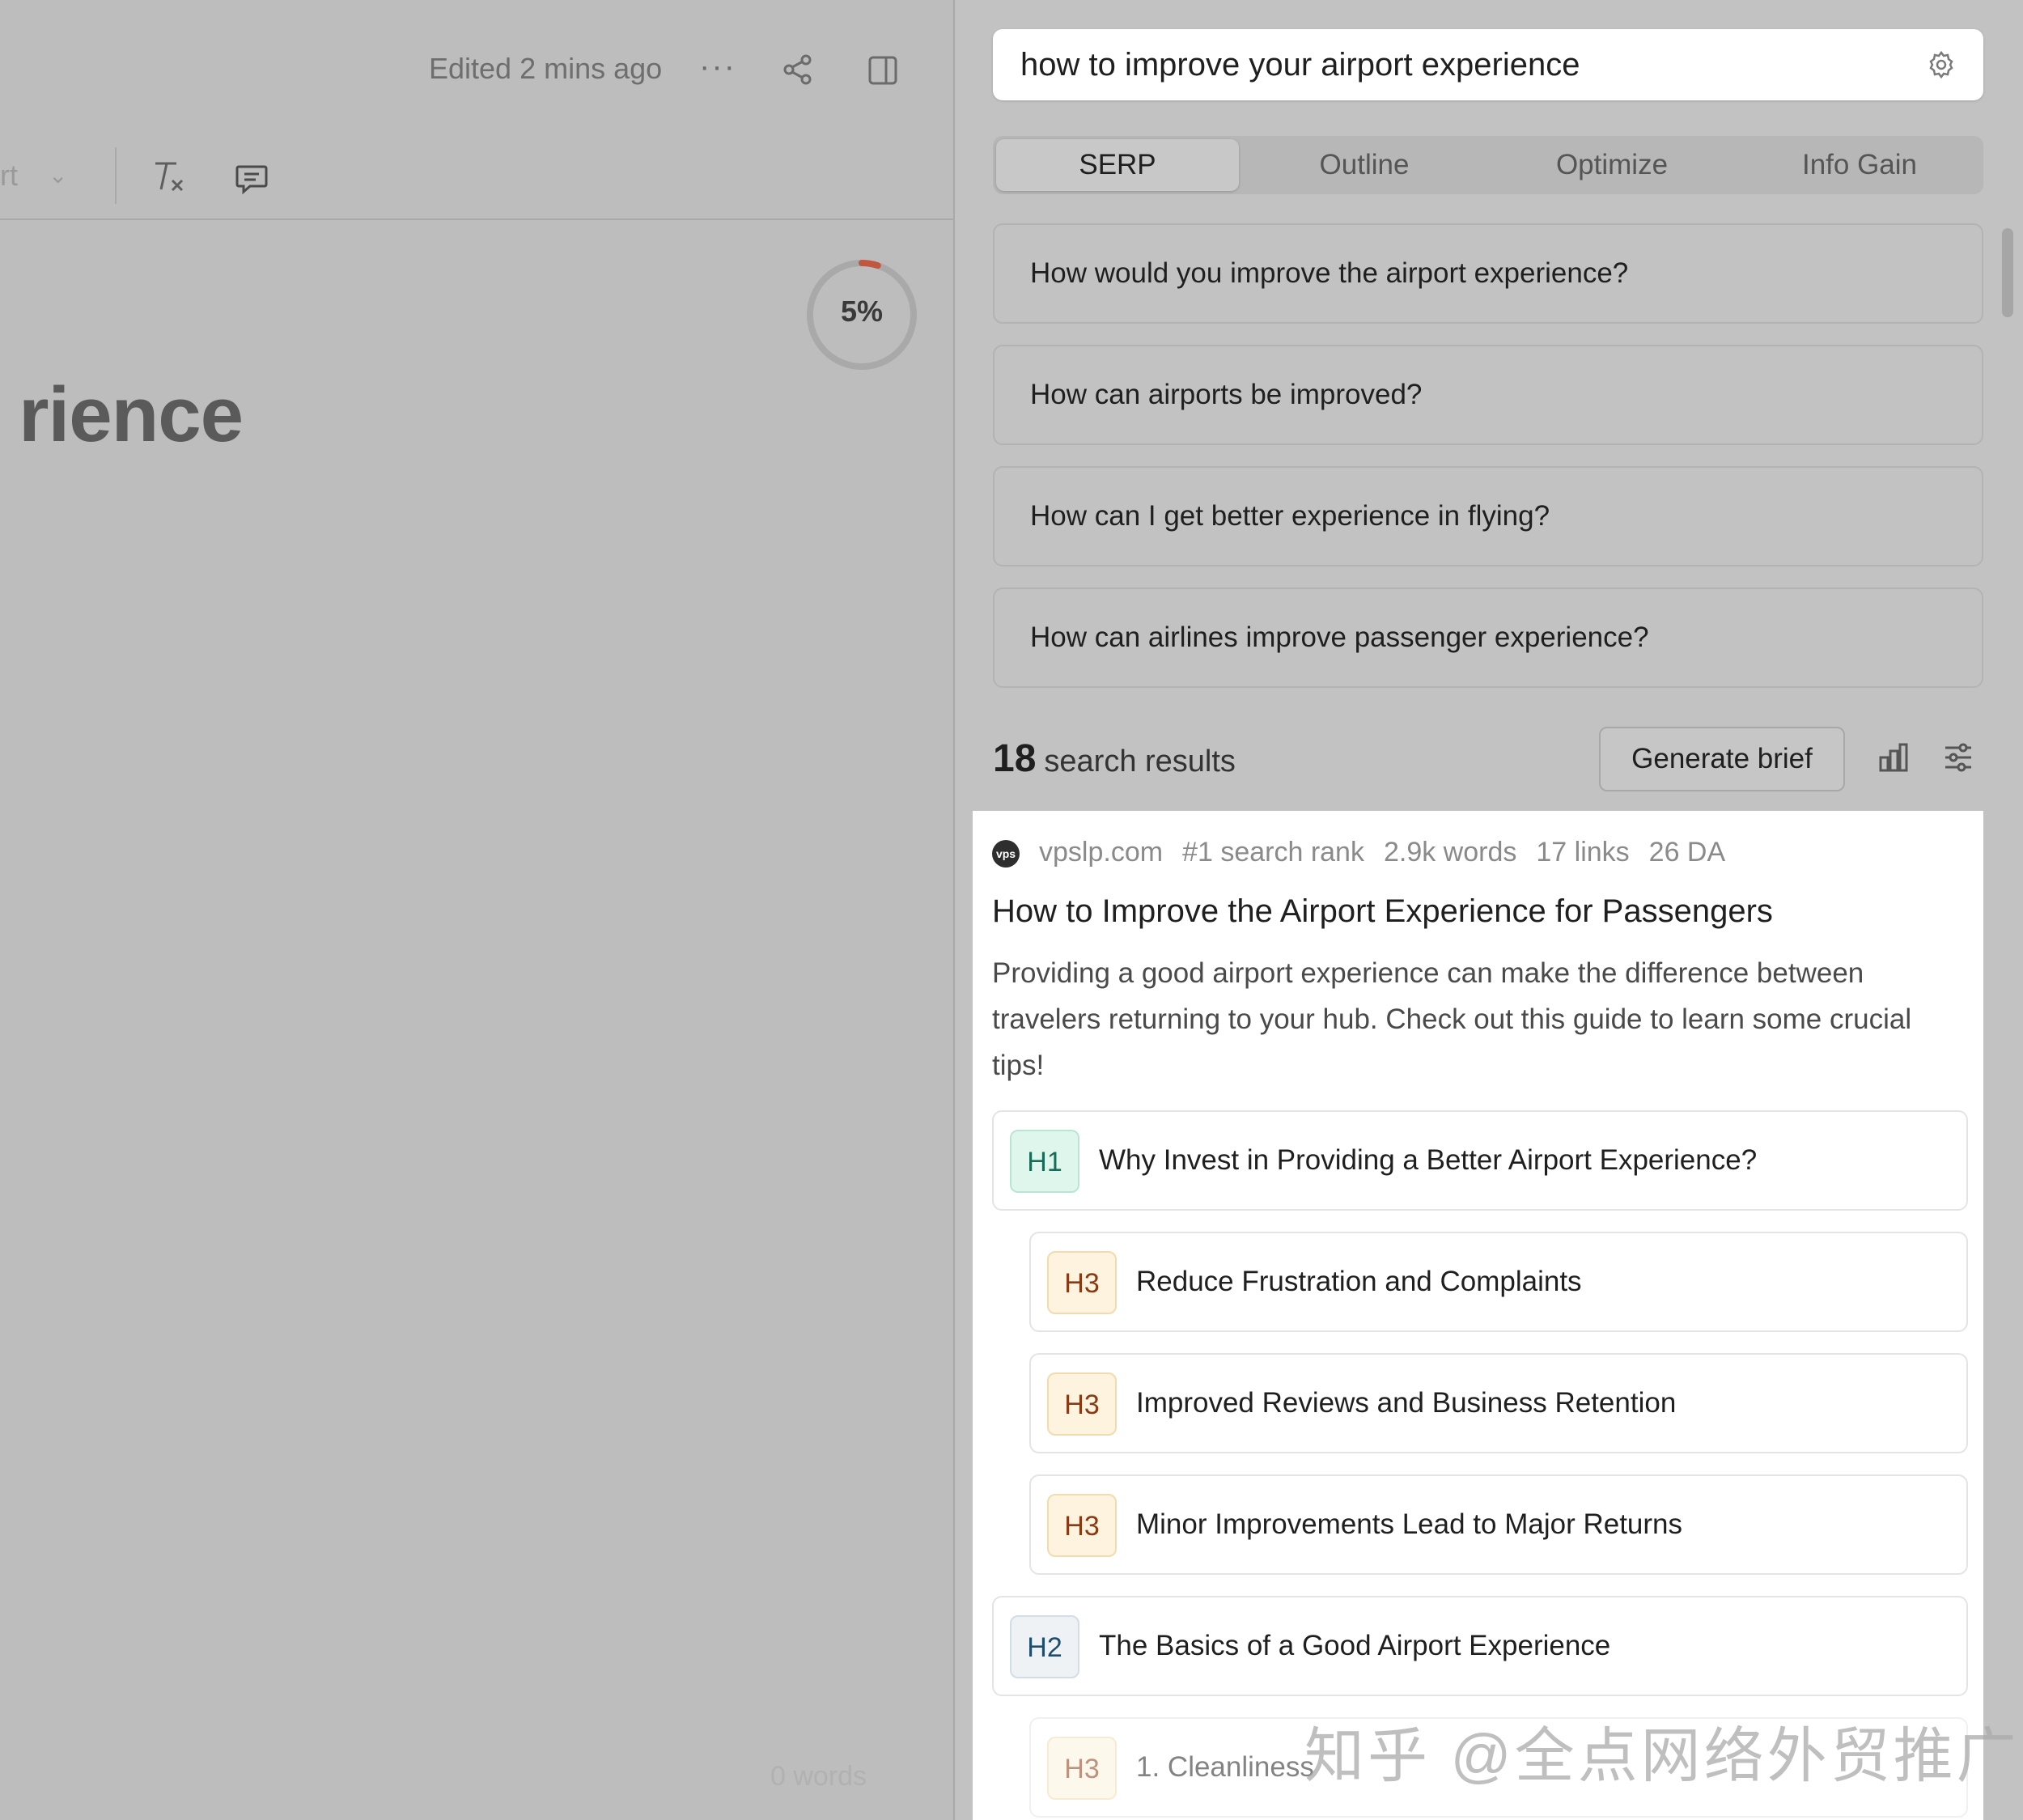 Image resolution: width=2023 pixels, height=1820 pixels. I want to click on question-item: How can airports be improved?, so click(1488, 395).